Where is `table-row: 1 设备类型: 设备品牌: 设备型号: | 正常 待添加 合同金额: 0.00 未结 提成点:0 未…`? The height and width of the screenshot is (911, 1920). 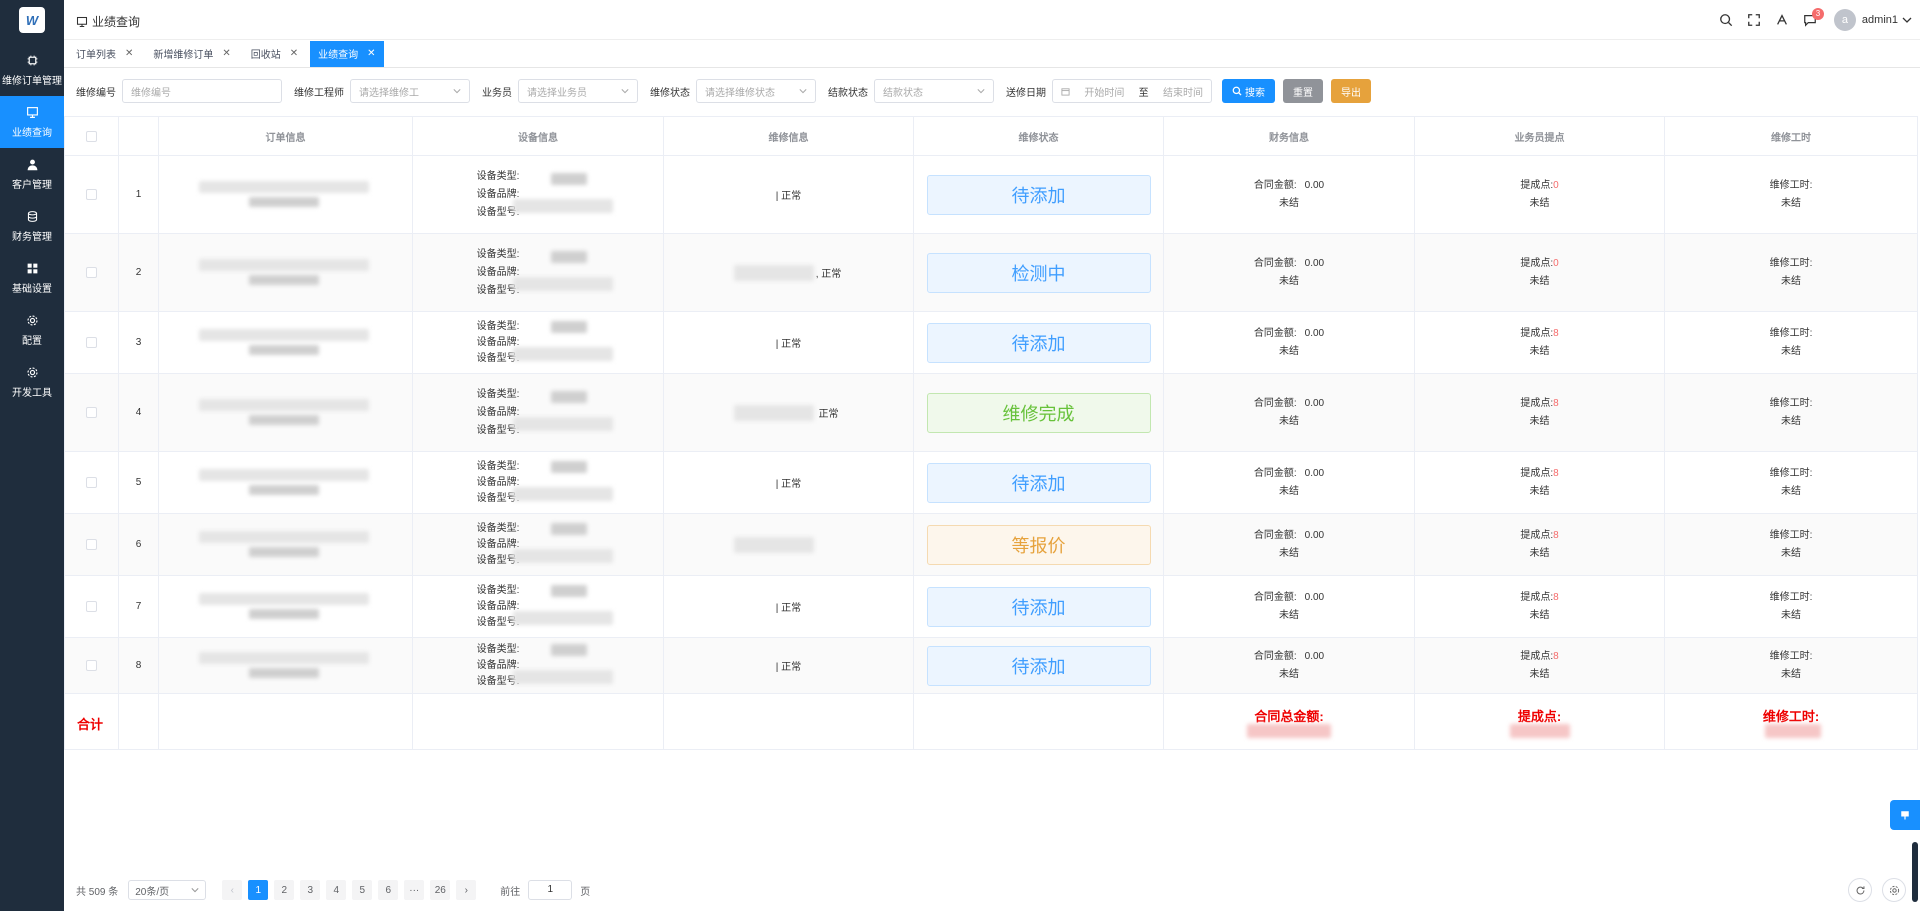
table-row: 1 设备类型: 设备品牌: 设备型号: | 正常 待添加 合同金额: 0.00 未结 提成点:0 未… is located at coordinates (991, 195).